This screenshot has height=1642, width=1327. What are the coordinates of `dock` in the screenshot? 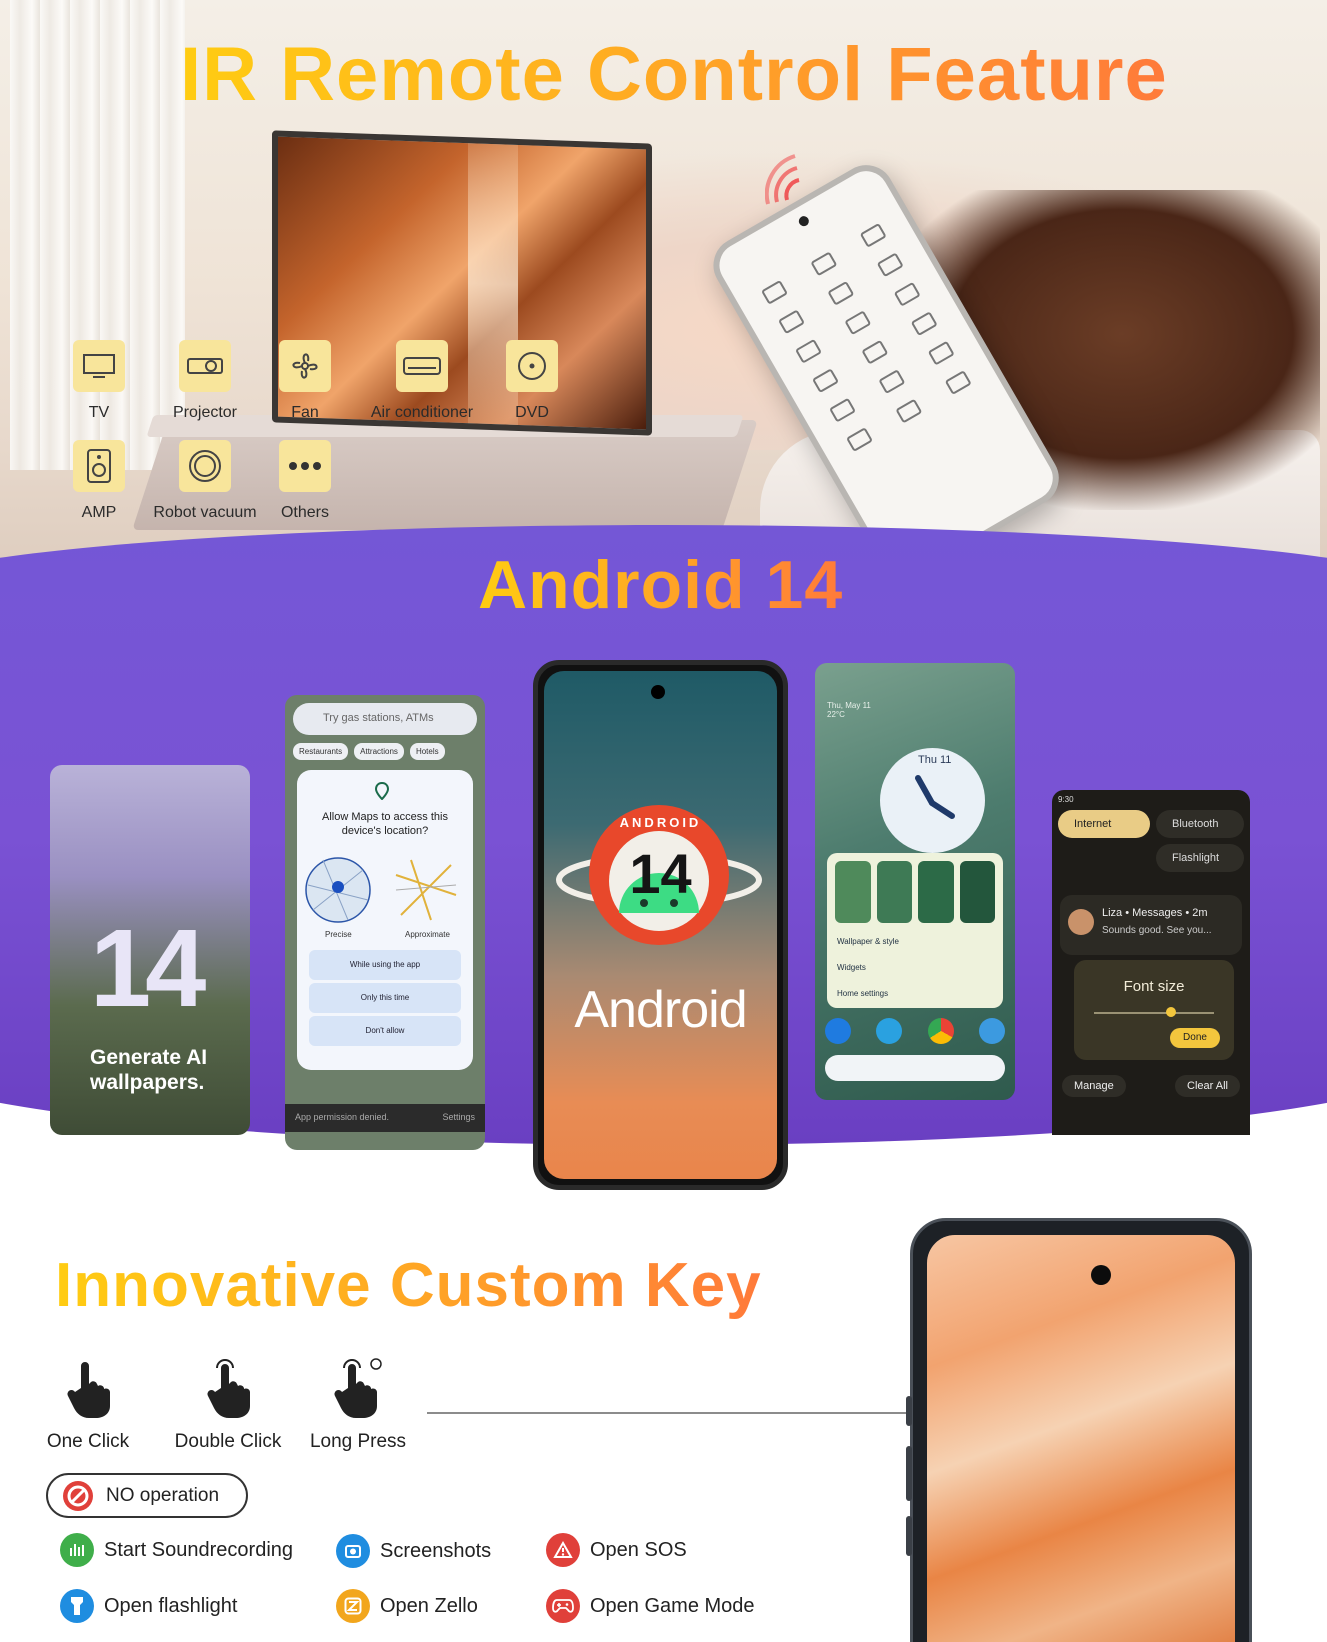 It's located at (915, 1031).